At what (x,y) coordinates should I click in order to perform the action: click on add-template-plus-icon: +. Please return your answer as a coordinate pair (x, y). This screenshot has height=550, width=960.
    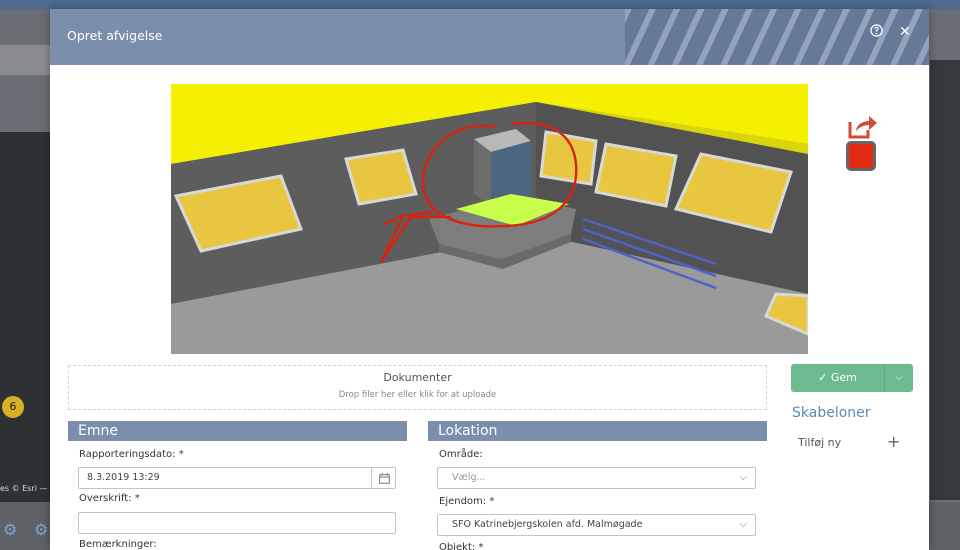
    Looking at the image, I should click on (893, 441).